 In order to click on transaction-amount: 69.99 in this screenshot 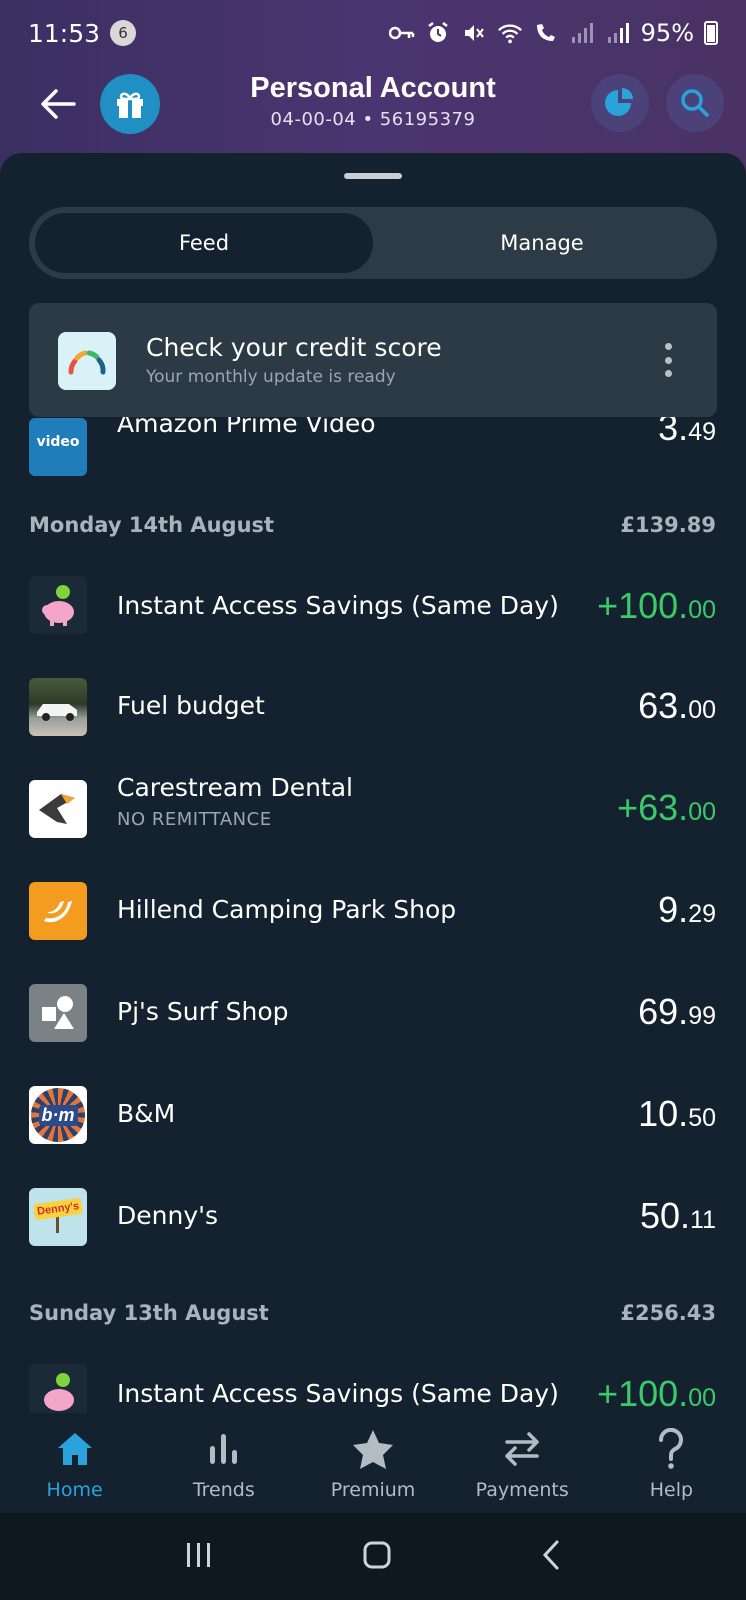, I will do `click(677, 1011)`.